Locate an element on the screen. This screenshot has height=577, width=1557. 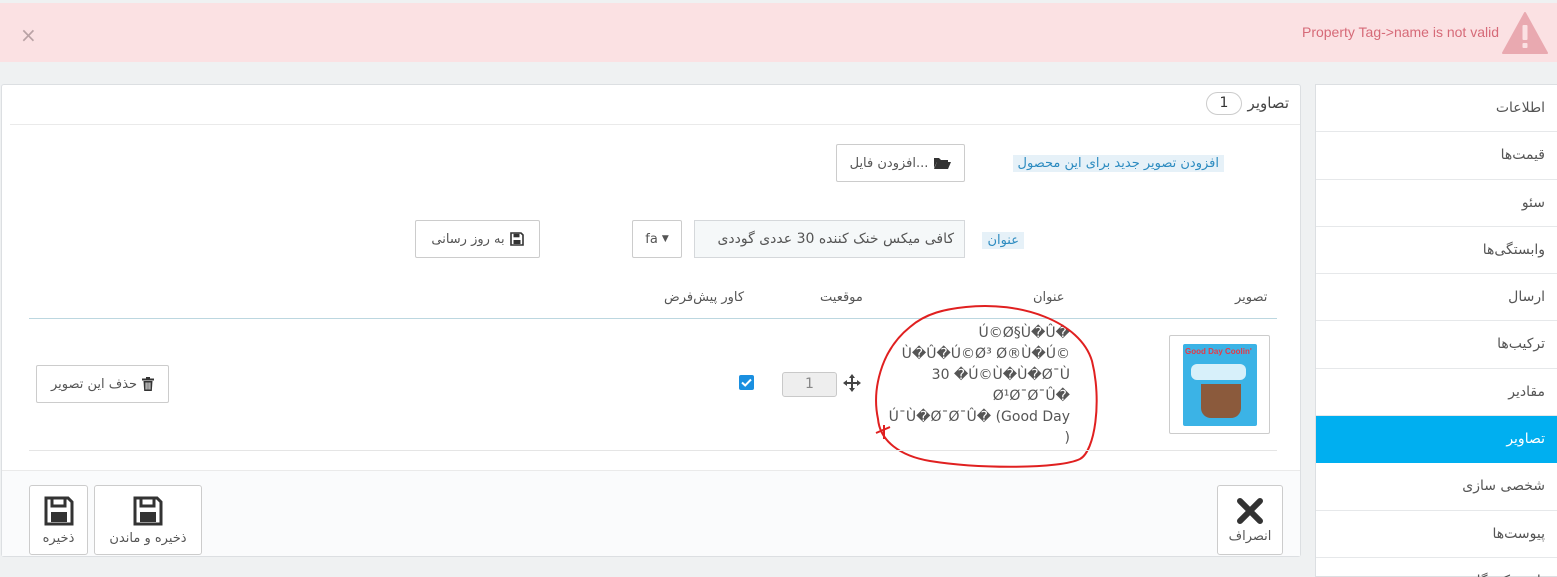
sidebar-item-customization: شخصی سازی is located at coordinates (1436, 487).